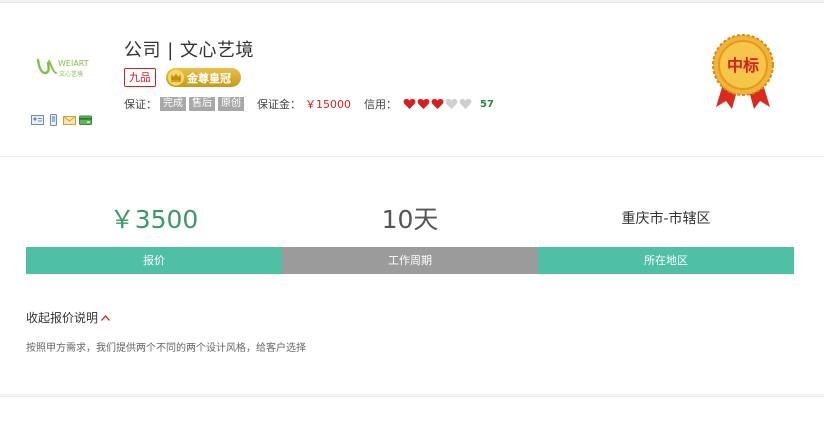 The height and width of the screenshot is (429, 824). Describe the element at coordinates (189, 49) in the screenshot. I see `company-title: 公司 | 文心艺境` at that location.